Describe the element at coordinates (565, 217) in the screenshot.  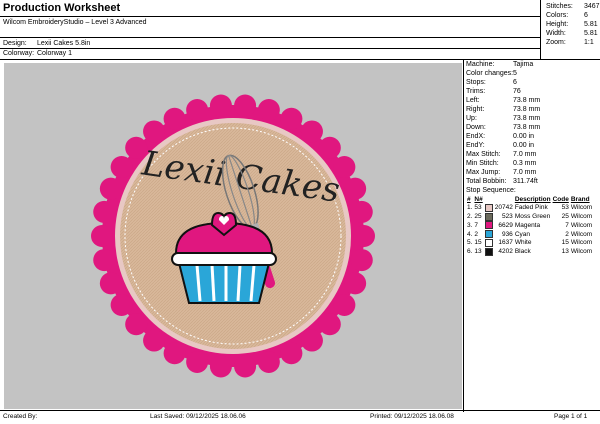
I see `thread-code: 25` at that location.